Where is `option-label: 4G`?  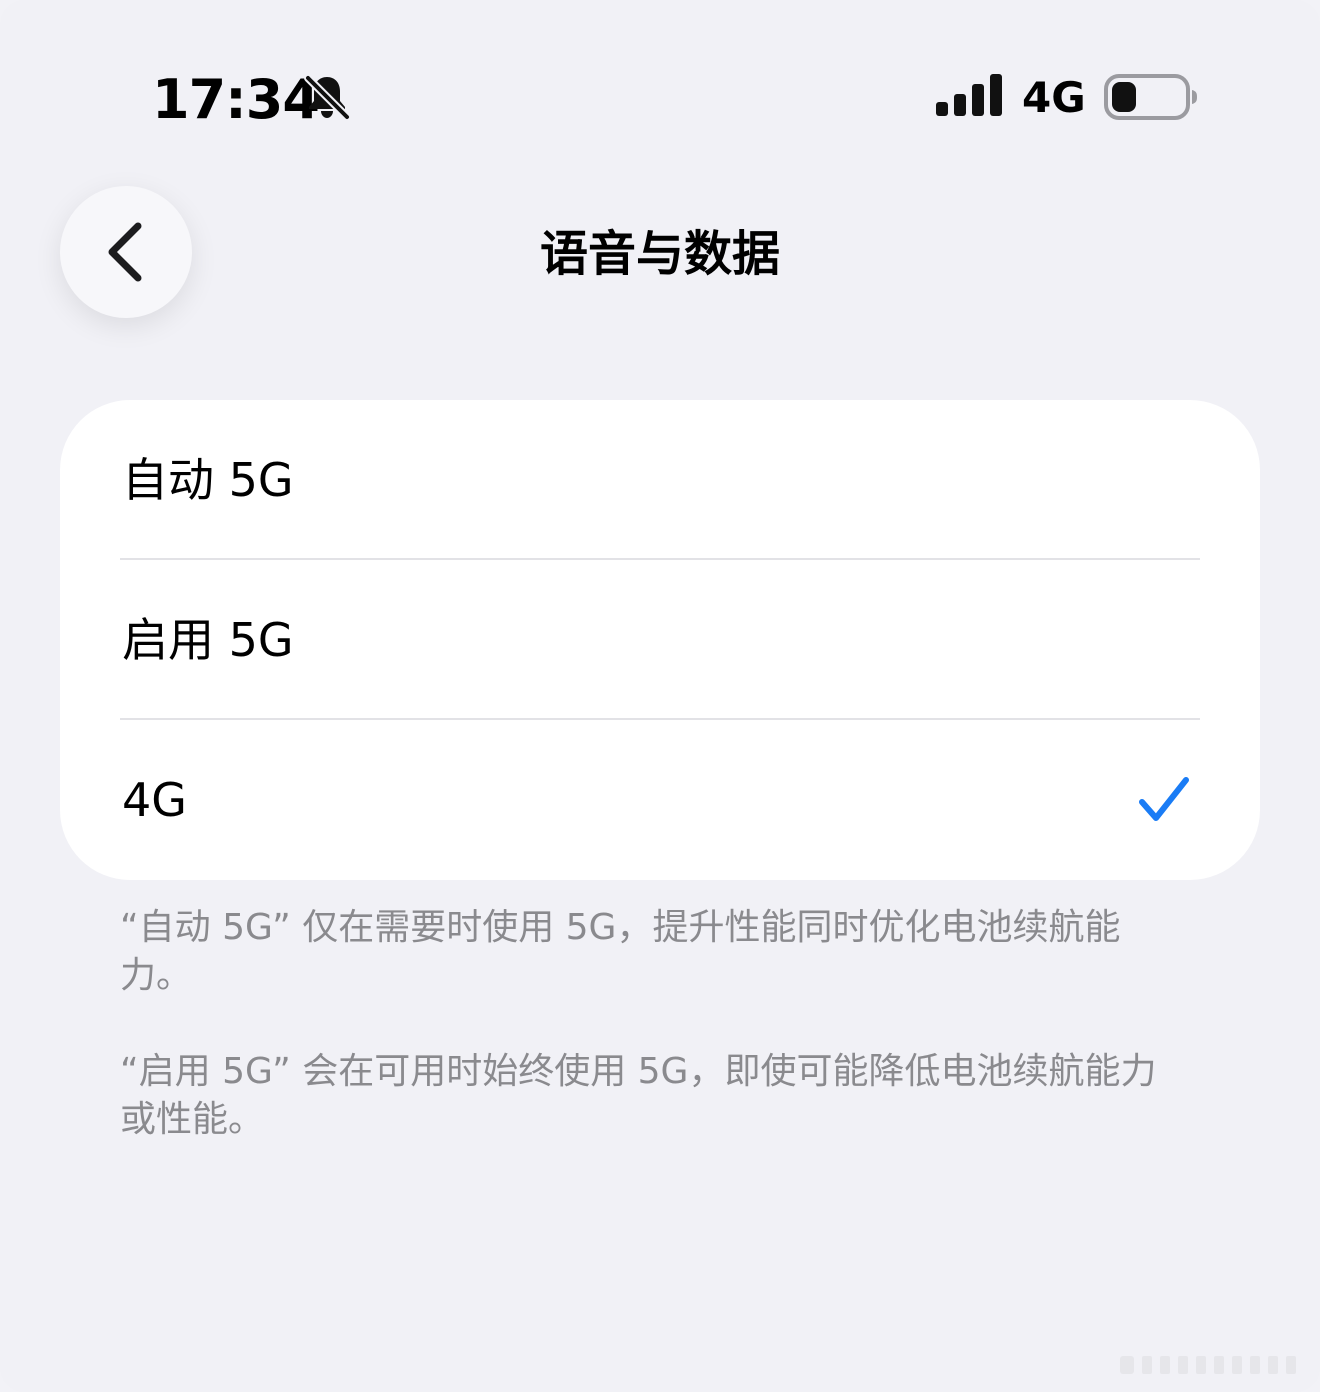 option-label: 4G is located at coordinates (154, 800).